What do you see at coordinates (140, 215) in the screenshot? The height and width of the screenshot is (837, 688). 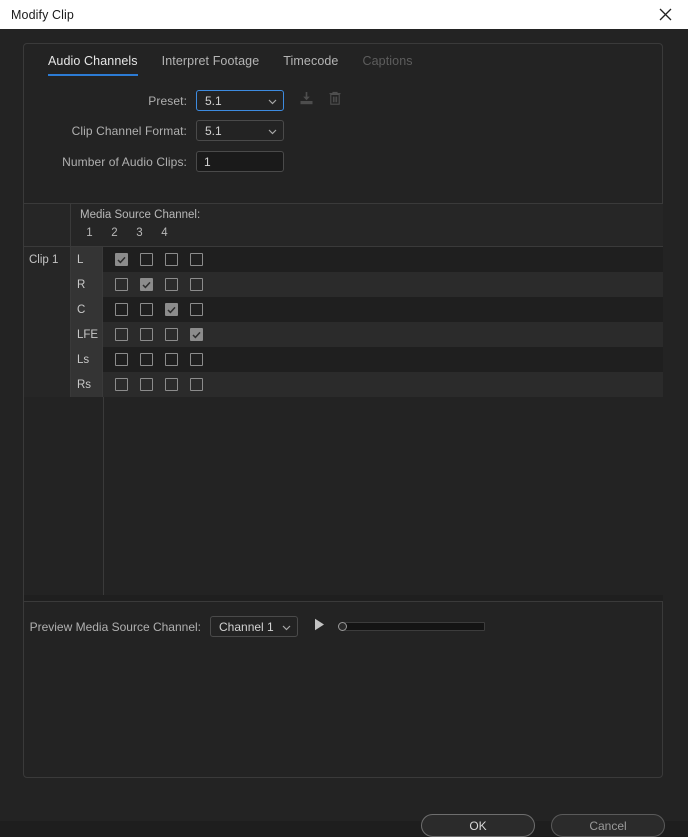 I see `media-source-channel-label: Media Source Channel:` at bounding box center [140, 215].